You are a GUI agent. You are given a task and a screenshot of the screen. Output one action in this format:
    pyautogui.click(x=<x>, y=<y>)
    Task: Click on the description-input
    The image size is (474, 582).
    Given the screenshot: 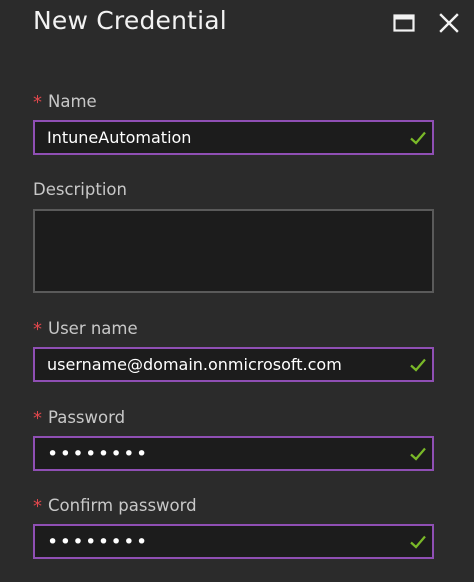 What is the action you would take?
    pyautogui.click(x=233, y=251)
    